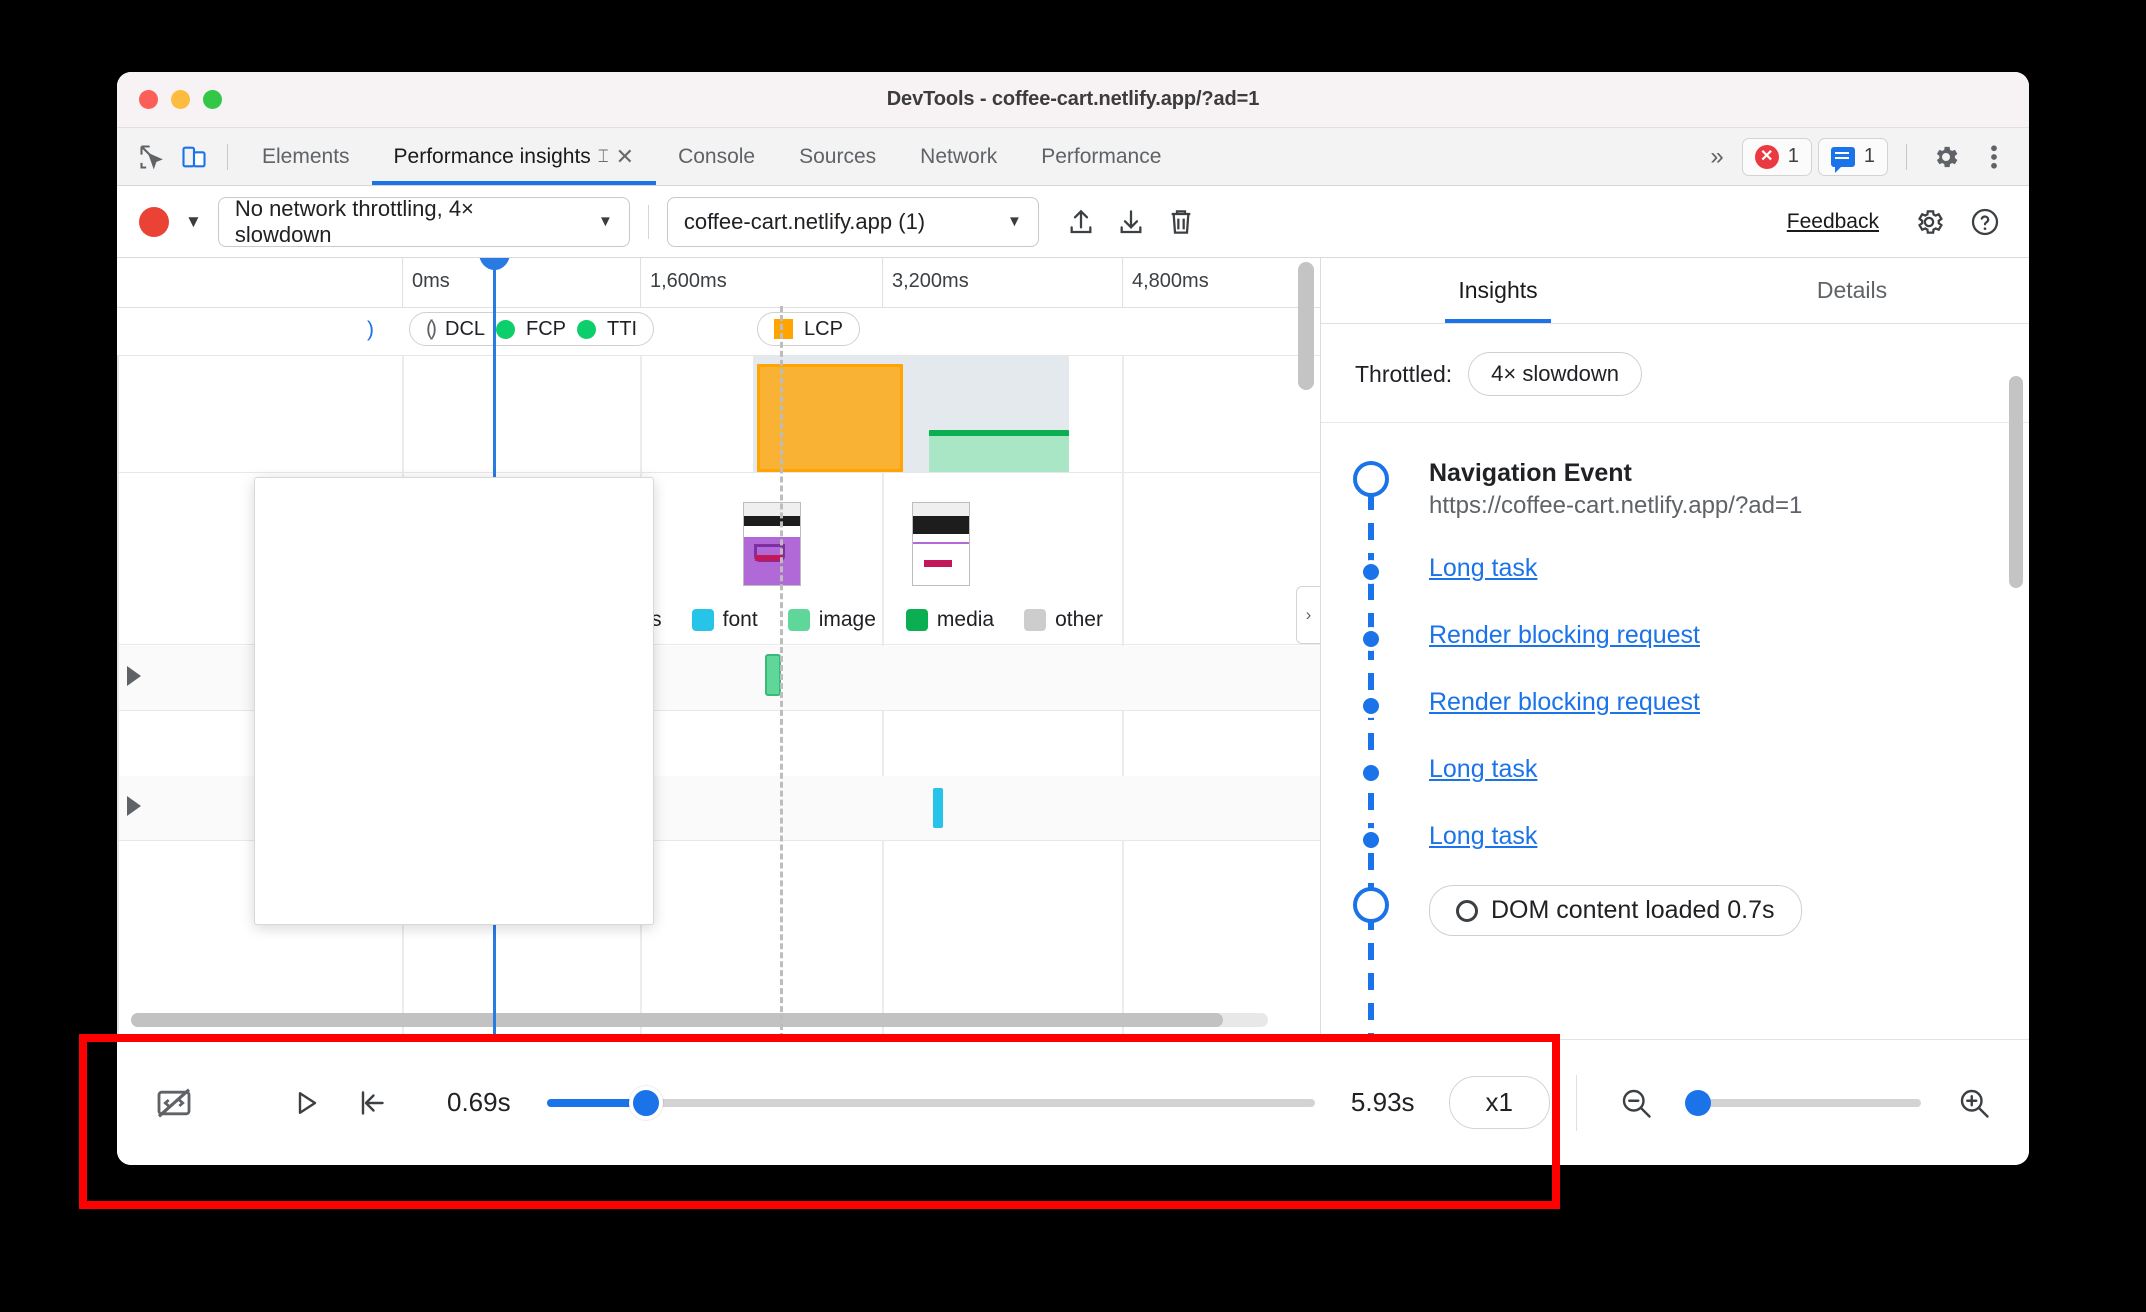 This screenshot has width=2146, height=1312. I want to click on message-count: 1, so click(1869, 156).